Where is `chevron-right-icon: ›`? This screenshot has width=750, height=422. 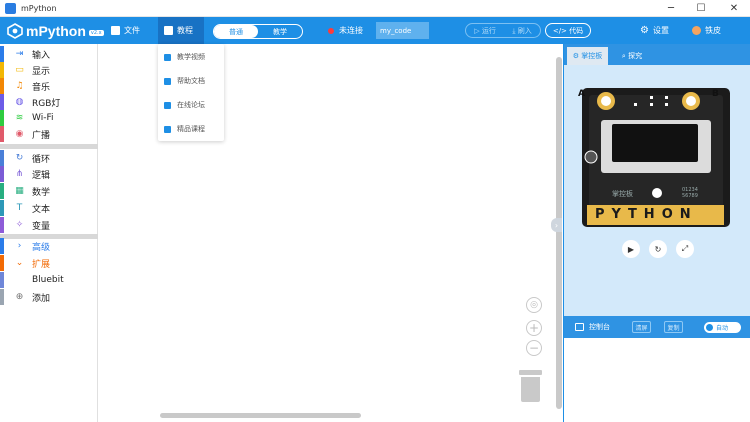
chevron-right-icon: › is located at coordinates (19, 245).